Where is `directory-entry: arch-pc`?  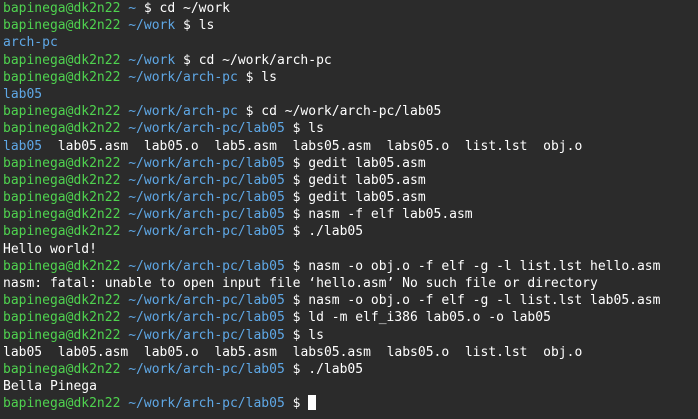 directory-entry: arch-pc is located at coordinates (30, 43).